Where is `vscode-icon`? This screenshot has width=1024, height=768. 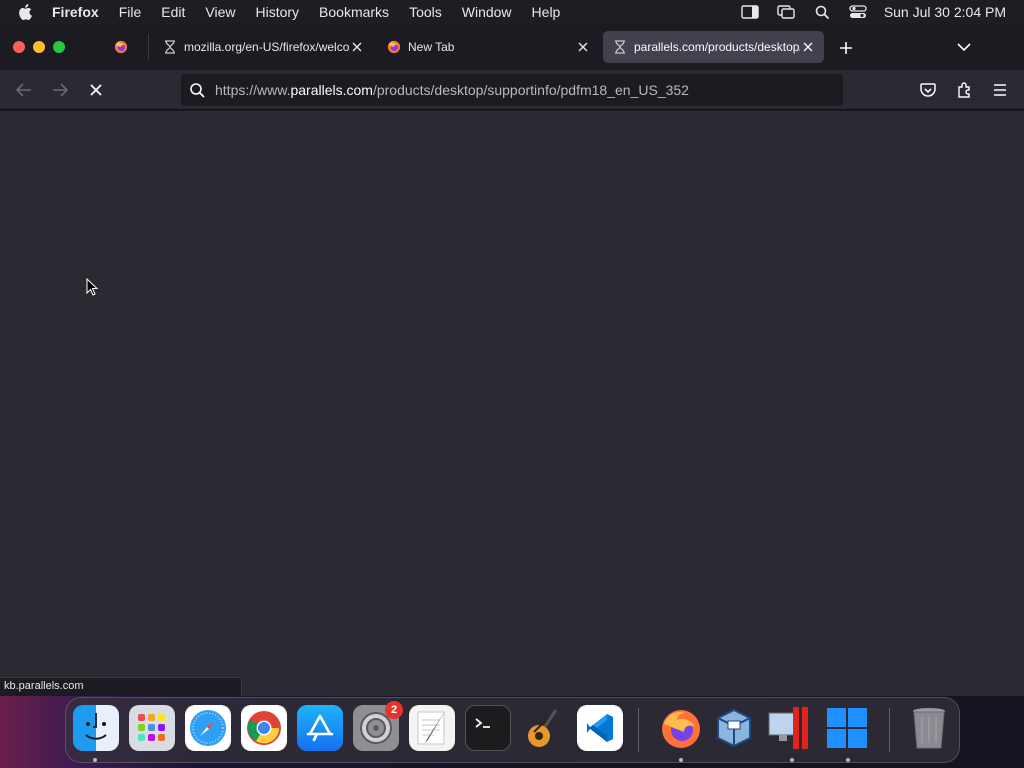
vscode-icon is located at coordinates (600, 728).